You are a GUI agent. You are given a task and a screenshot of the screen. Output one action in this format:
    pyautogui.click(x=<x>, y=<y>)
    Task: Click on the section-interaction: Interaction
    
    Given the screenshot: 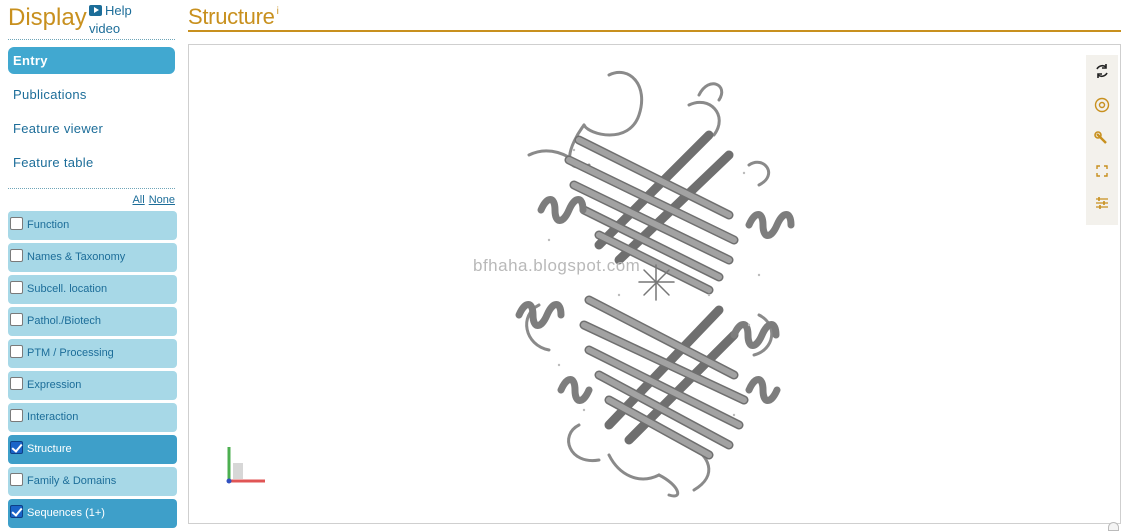 What is the action you would take?
    pyautogui.click(x=92, y=417)
    